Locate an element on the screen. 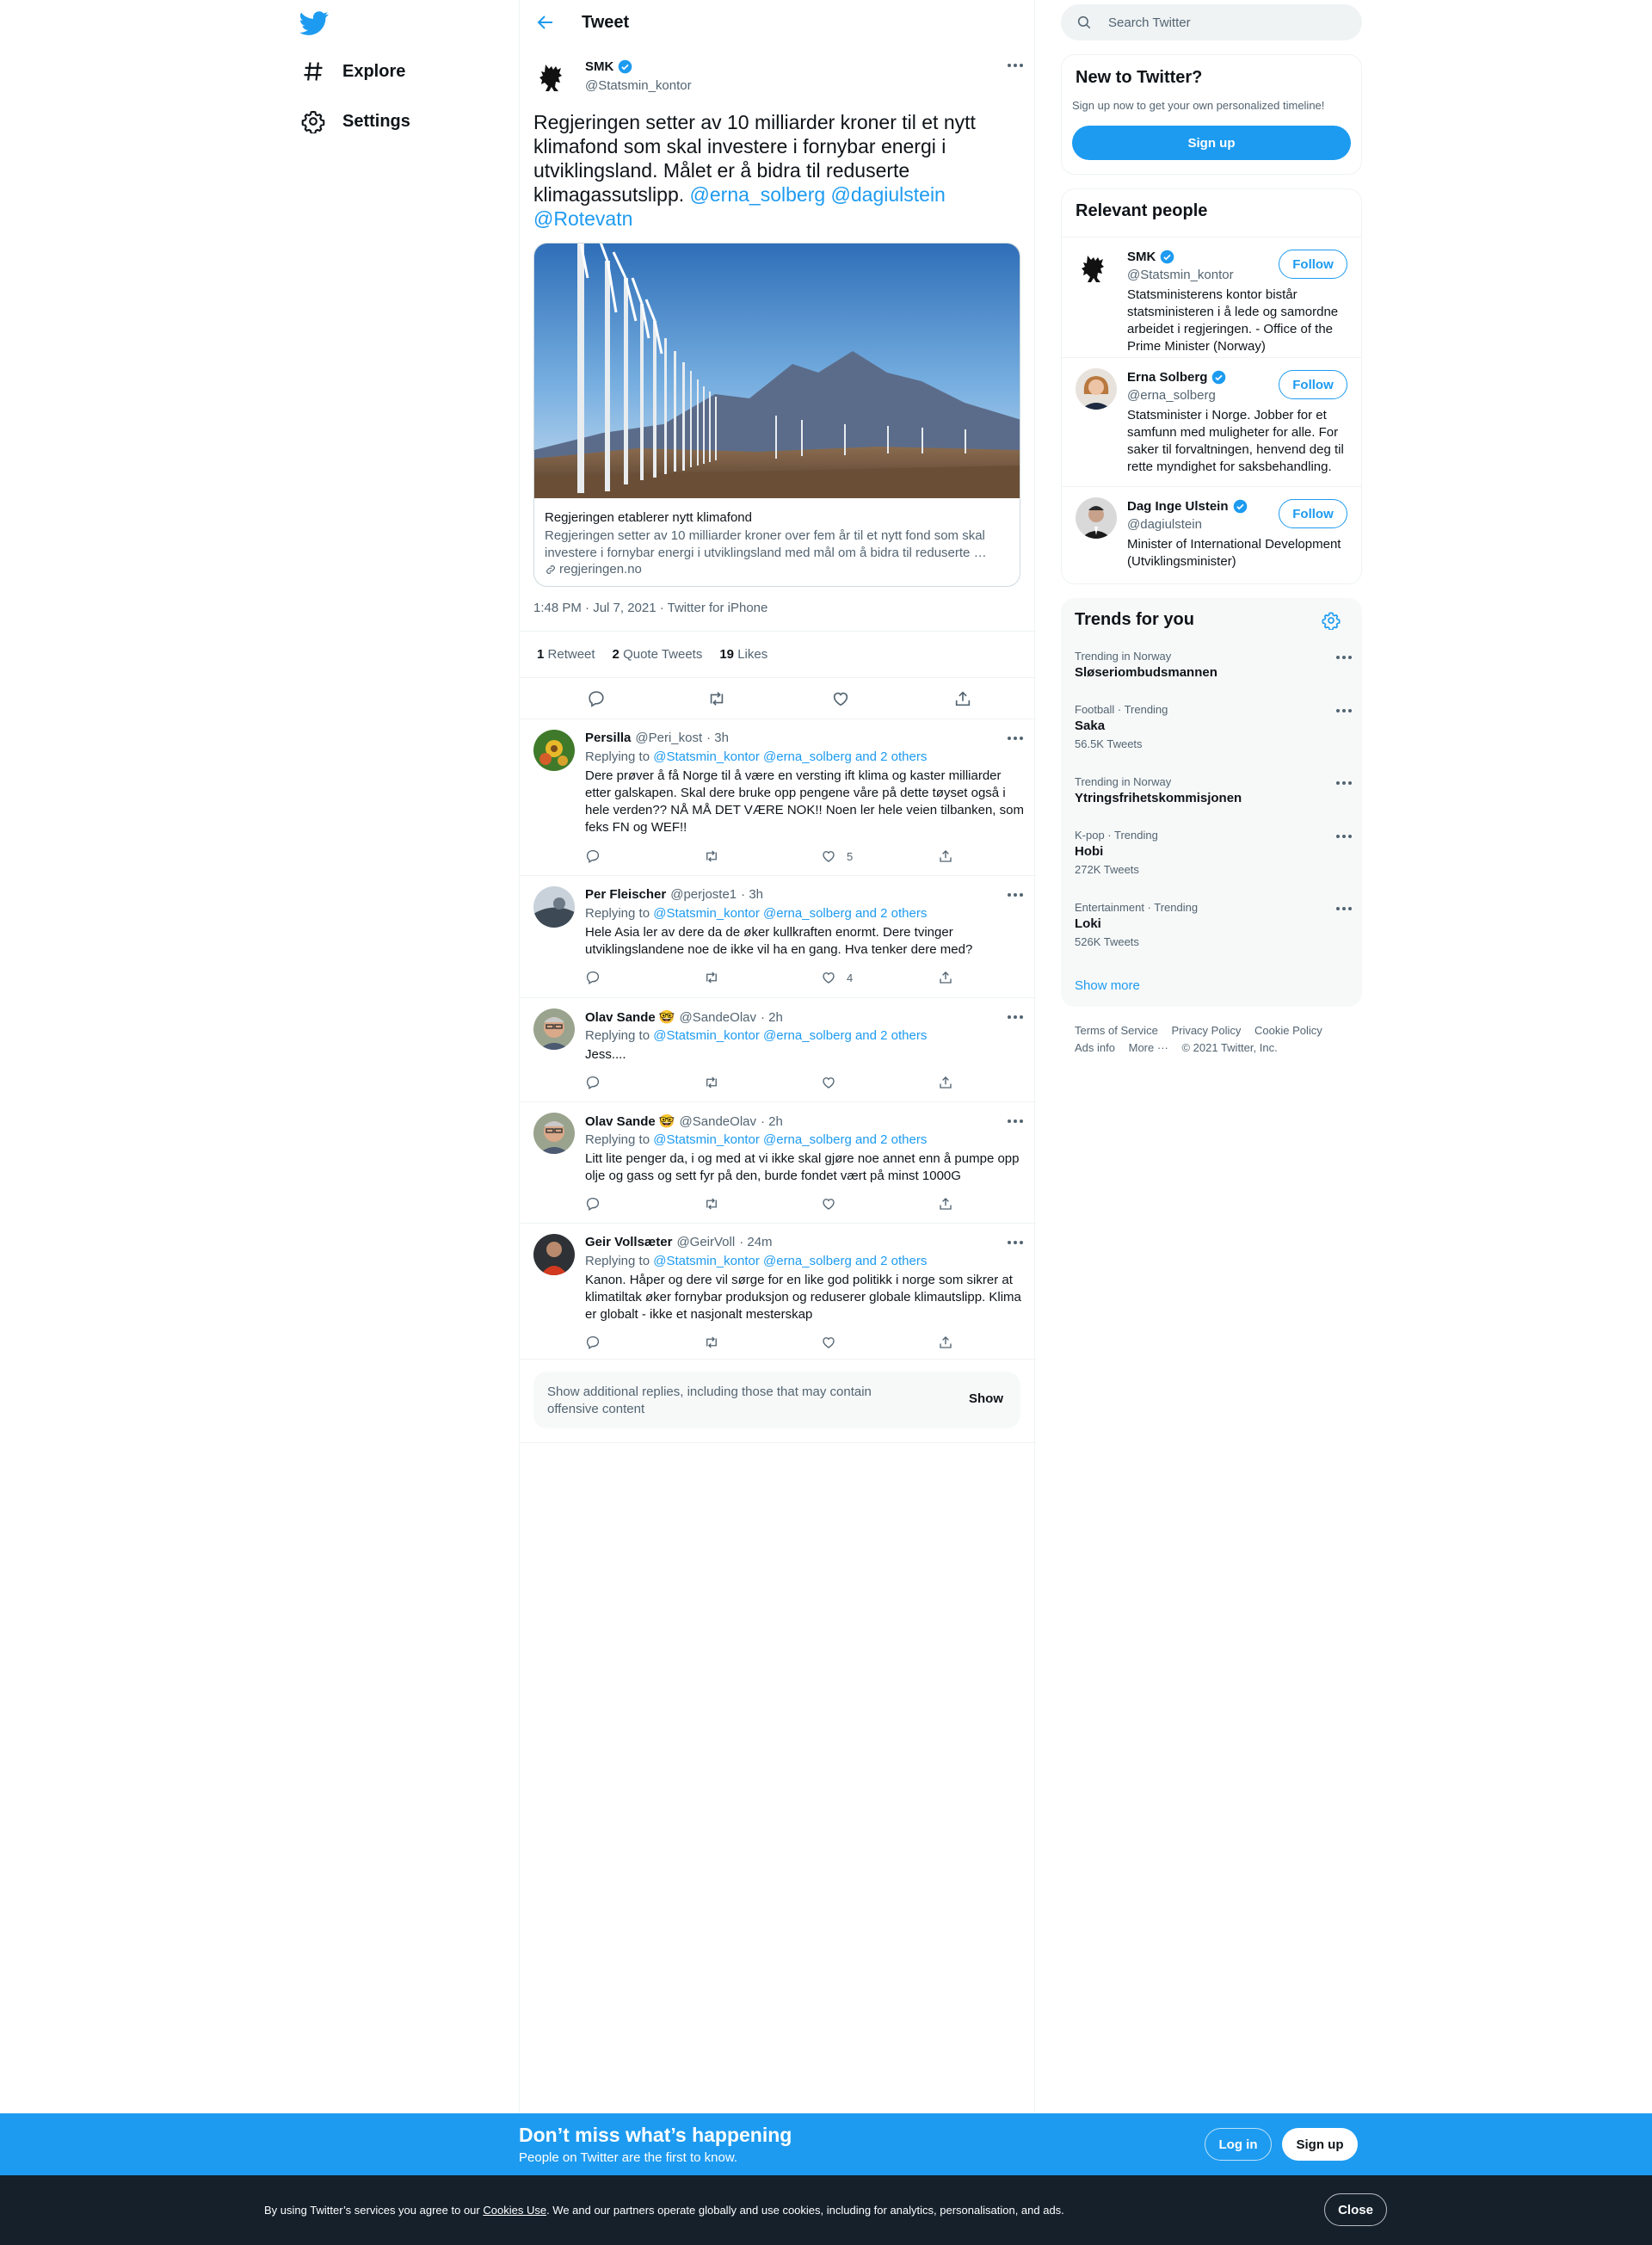  reply-author-name: Persilla is located at coordinates (608, 738).